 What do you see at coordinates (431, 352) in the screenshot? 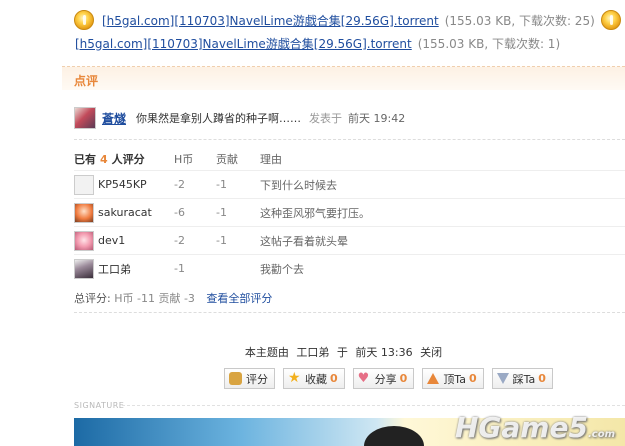
I see `closed-action: 关闭` at bounding box center [431, 352].